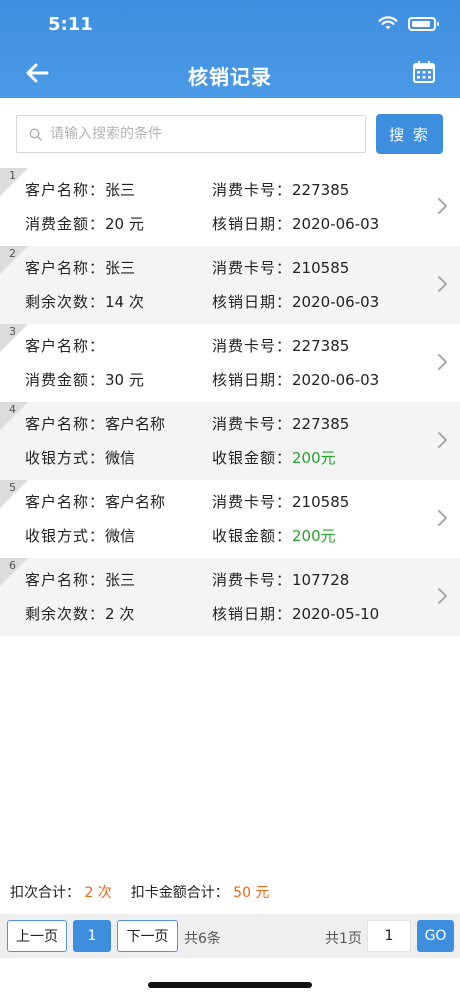 The width and height of the screenshot is (460, 996). Describe the element at coordinates (230, 77) in the screenshot. I see `page-title: 核销记录` at that location.